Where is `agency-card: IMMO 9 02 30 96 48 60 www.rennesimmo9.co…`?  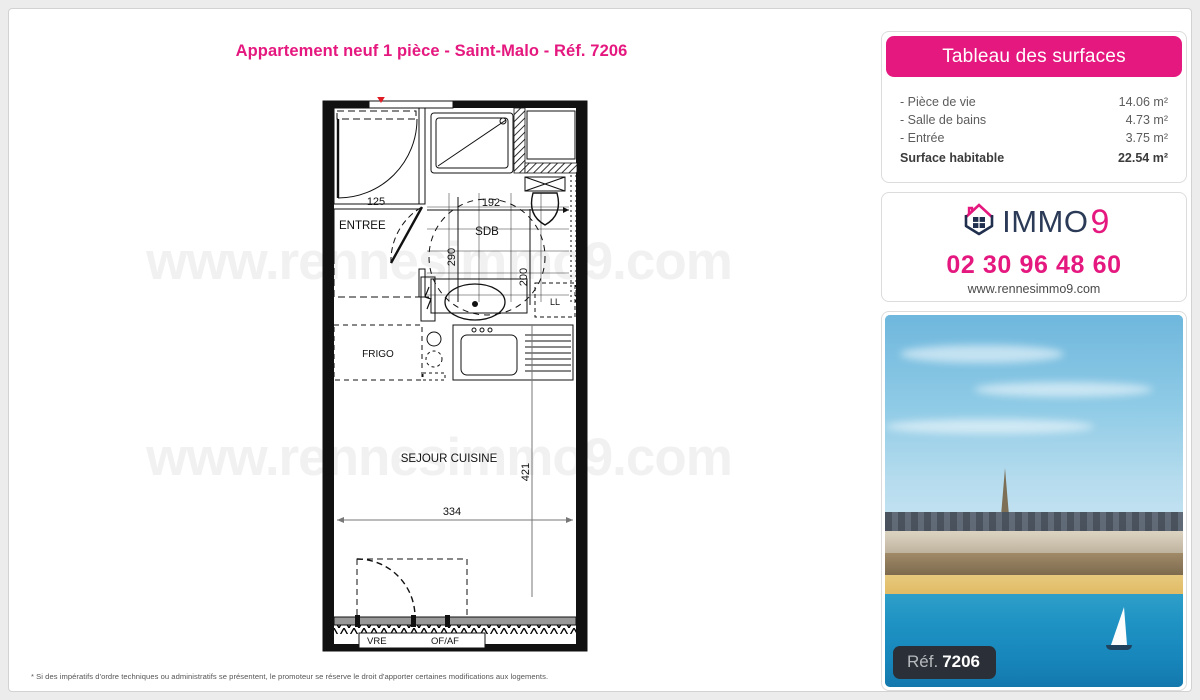 agency-card: IMMO 9 02 30 96 48 60 www.rennesimmo9.co… is located at coordinates (1034, 247).